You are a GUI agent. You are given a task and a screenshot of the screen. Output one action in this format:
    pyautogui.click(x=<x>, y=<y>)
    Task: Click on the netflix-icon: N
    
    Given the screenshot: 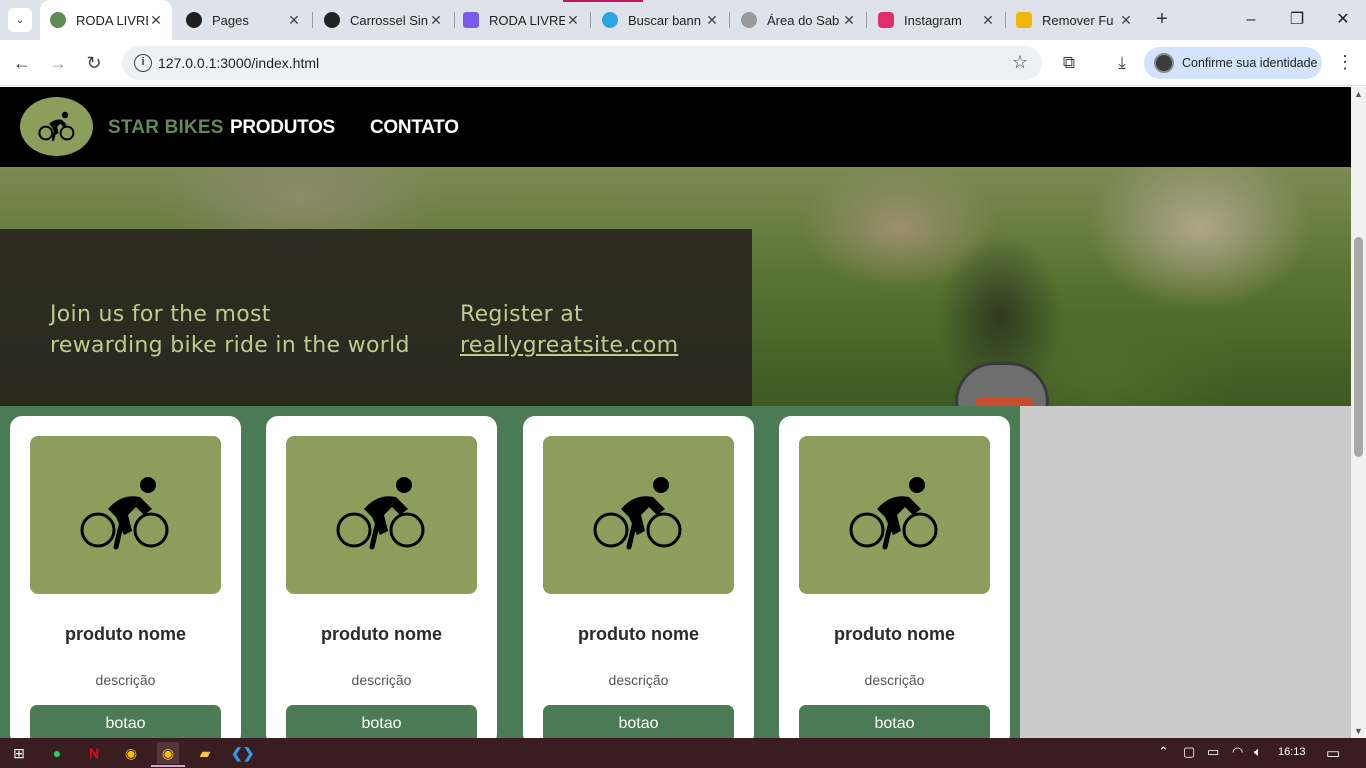 What is the action you would take?
    pyautogui.click(x=94, y=753)
    